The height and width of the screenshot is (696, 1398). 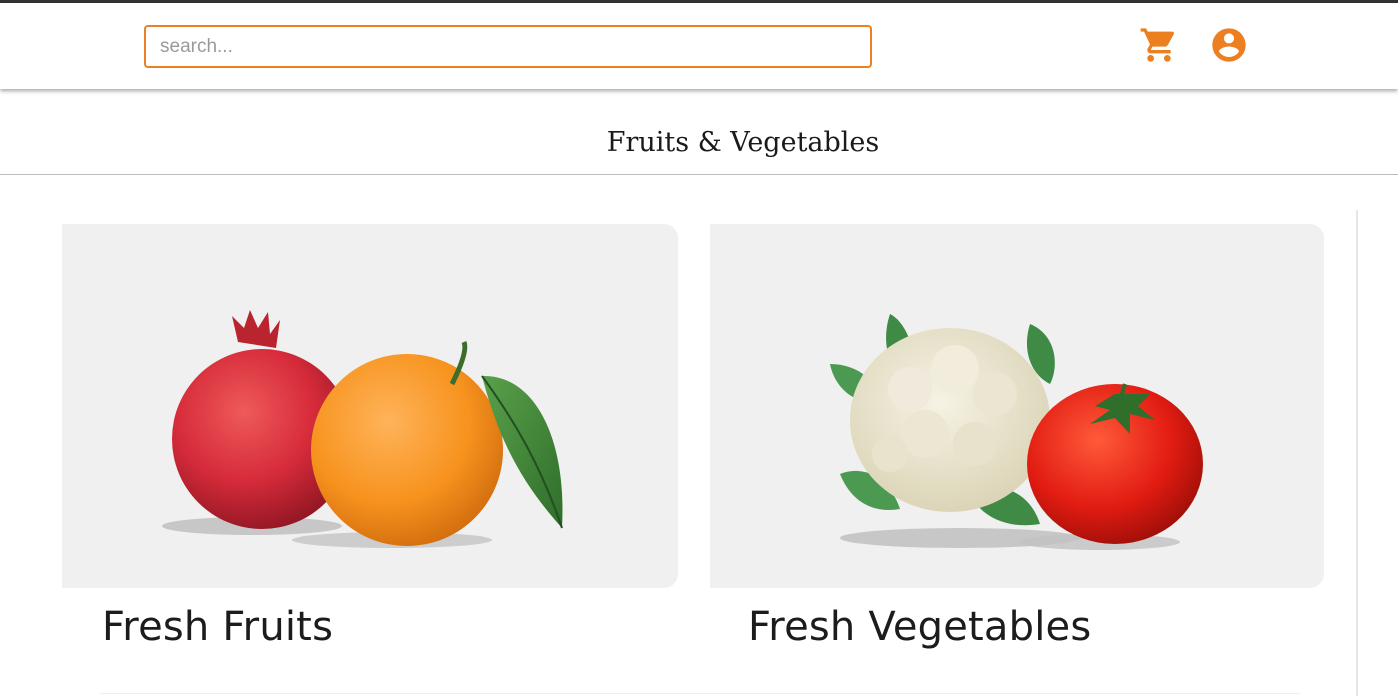 I want to click on category-label: Fresh Vegetables, so click(x=920, y=627).